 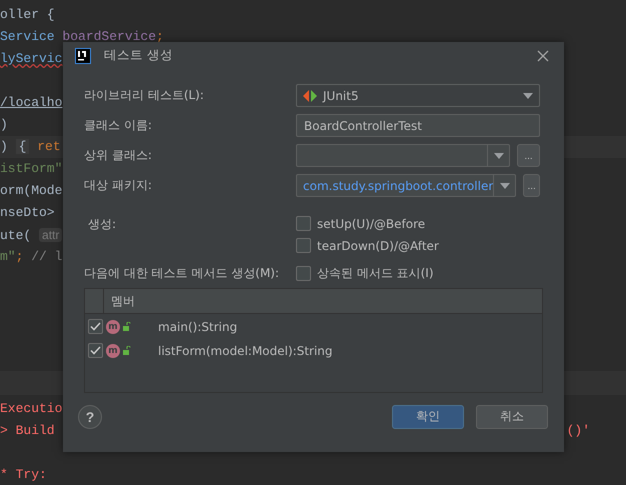 What do you see at coordinates (30, 147) in the screenshot?
I see `code-line: ) { ret` at bounding box center [30, 147].